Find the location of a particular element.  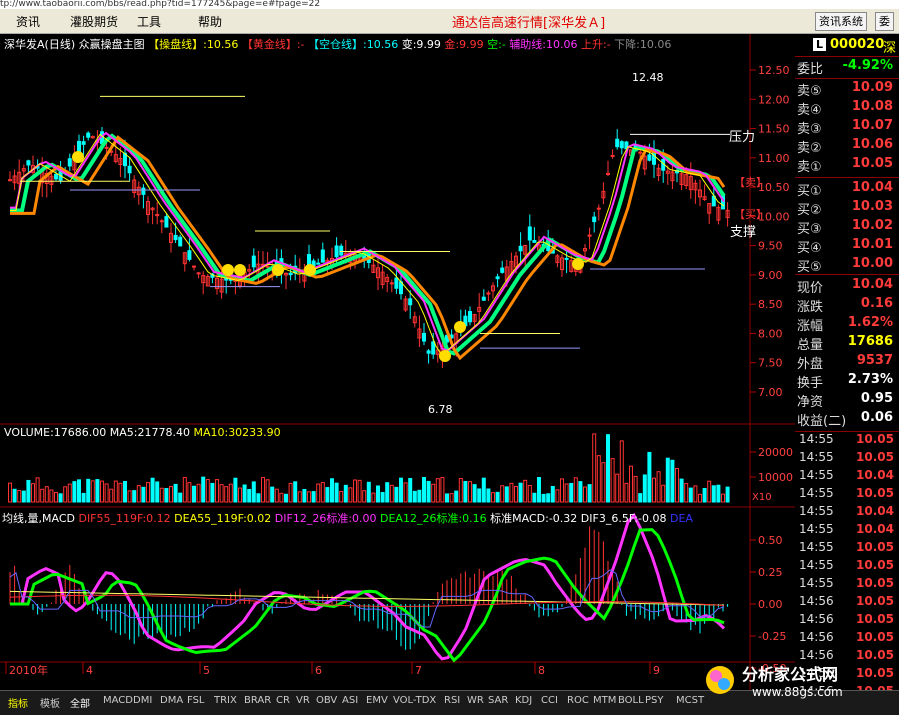

entrust-button: 委 is located at coordinates (884, 21).